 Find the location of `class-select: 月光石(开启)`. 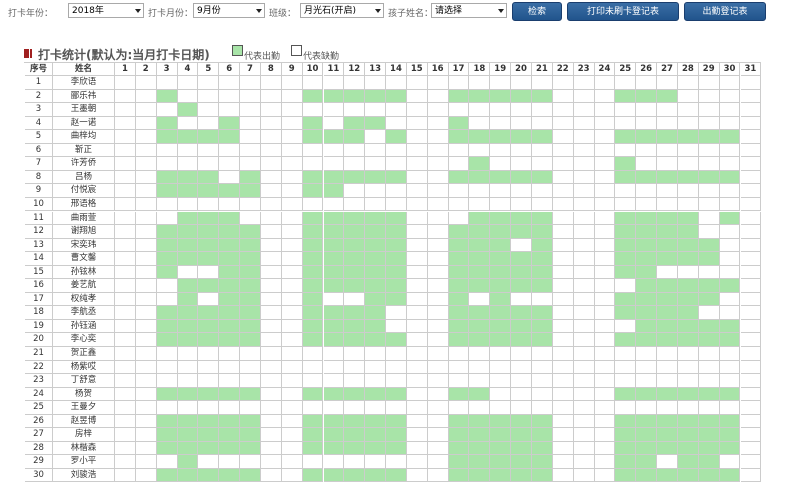

class-select: 月光石(开启) is located at coordinates (342, 10).